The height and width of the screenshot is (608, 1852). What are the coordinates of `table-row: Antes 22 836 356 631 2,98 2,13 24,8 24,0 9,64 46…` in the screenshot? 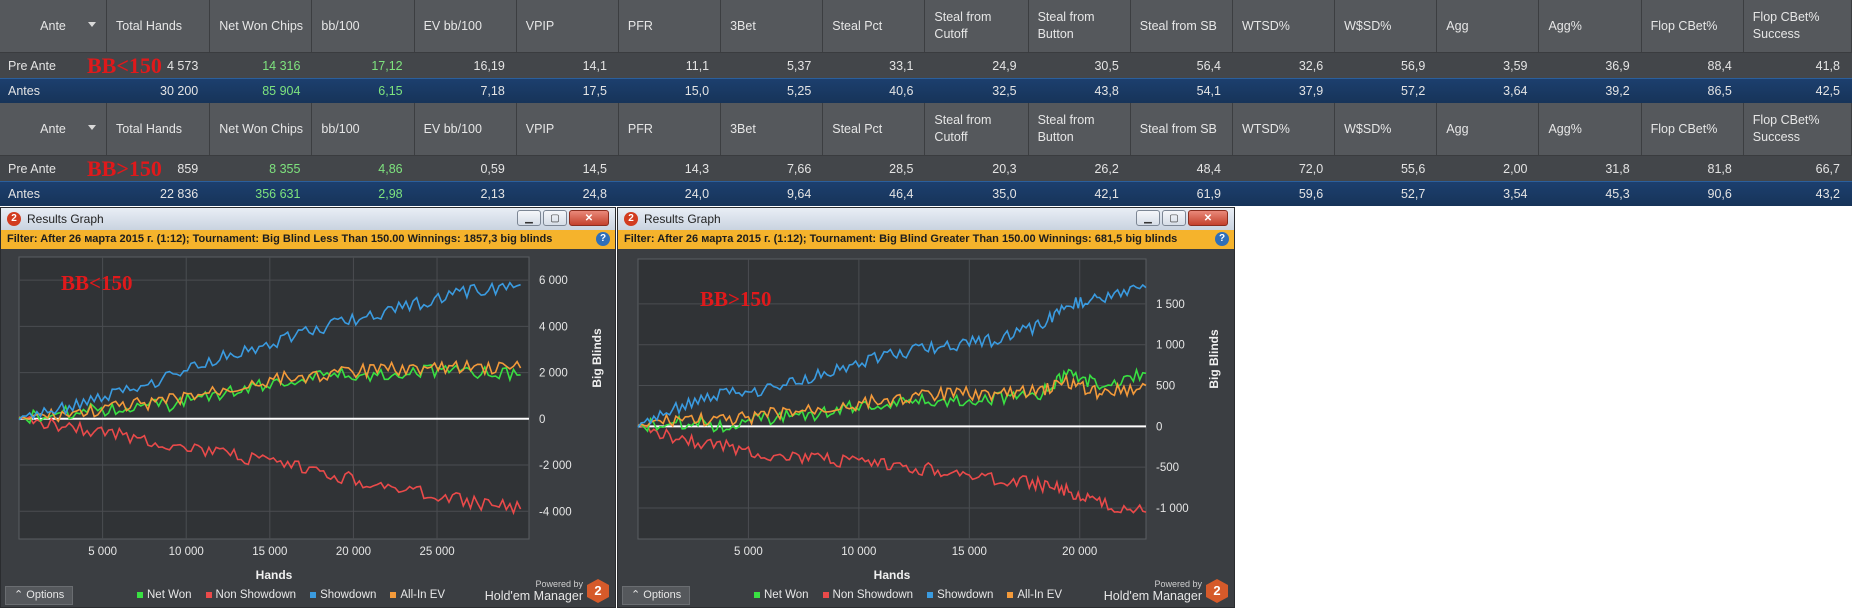 It's located at (926, 193).